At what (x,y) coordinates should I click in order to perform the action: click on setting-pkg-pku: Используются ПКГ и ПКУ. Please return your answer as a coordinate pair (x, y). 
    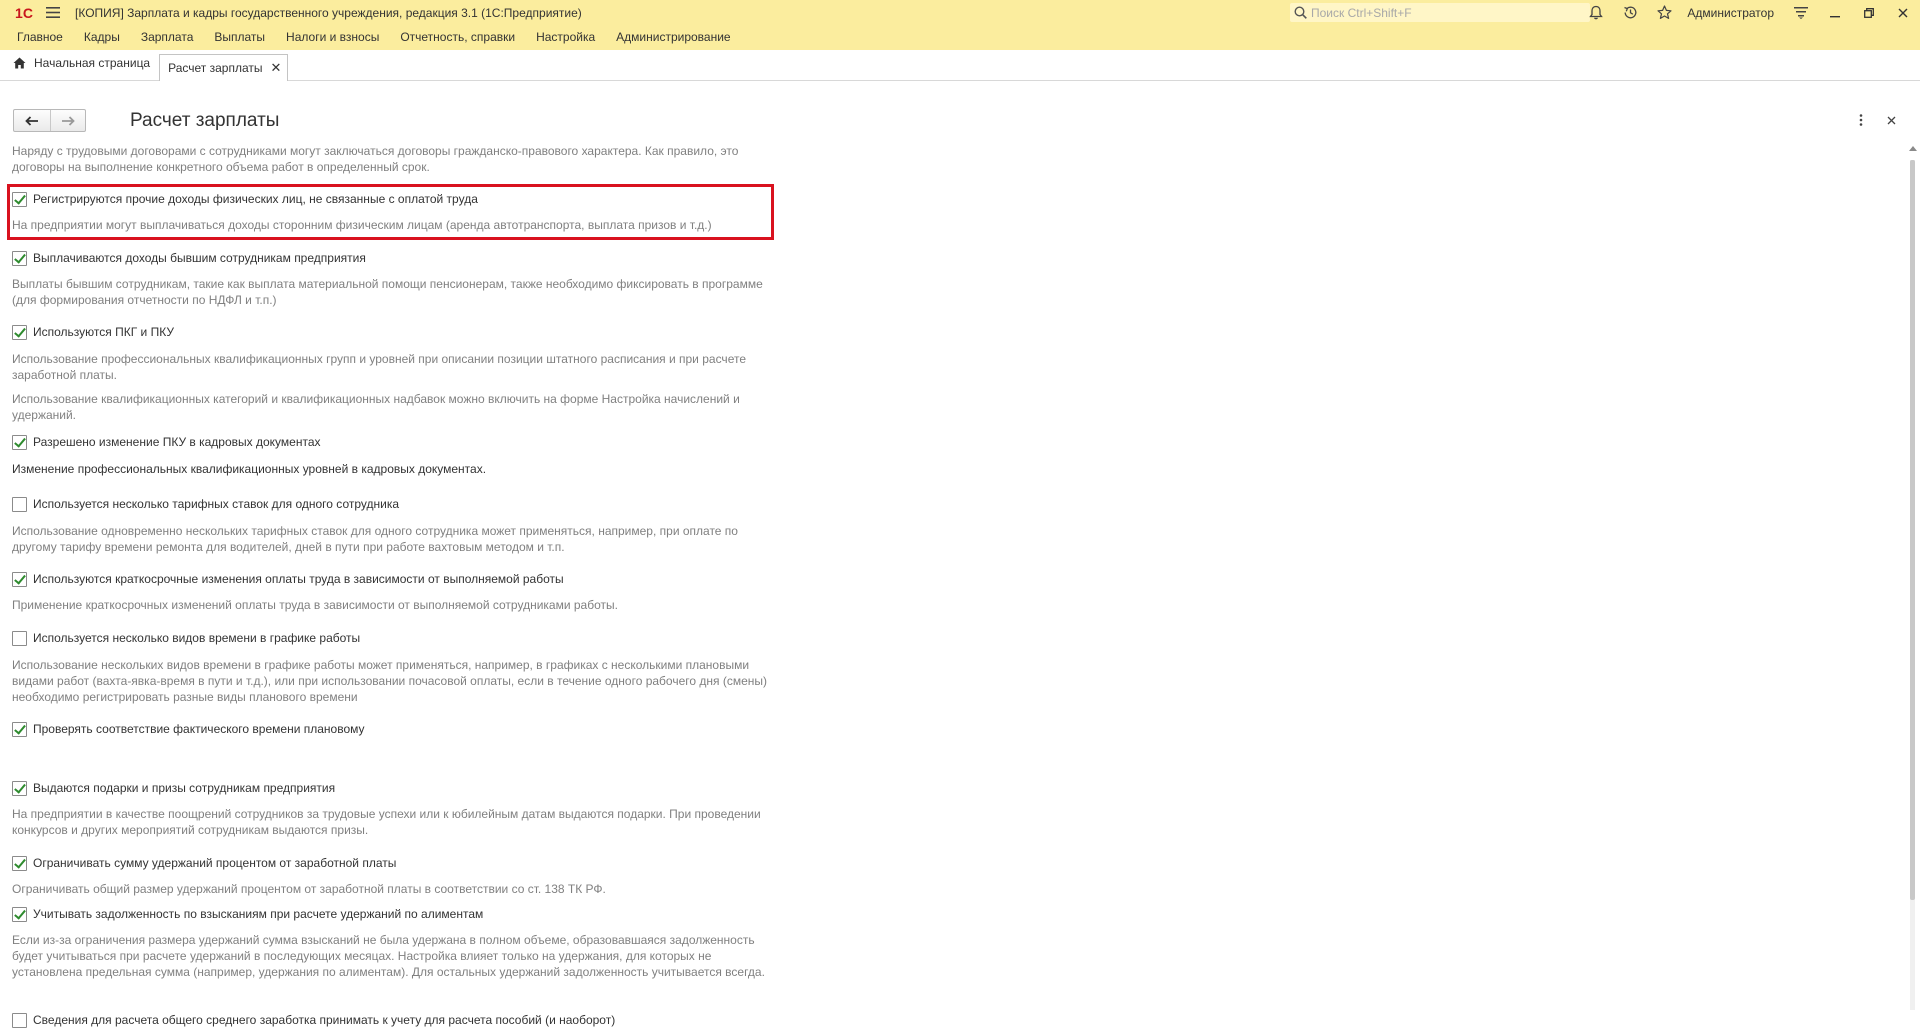
    Looking at the image, I should click on (93, 332).